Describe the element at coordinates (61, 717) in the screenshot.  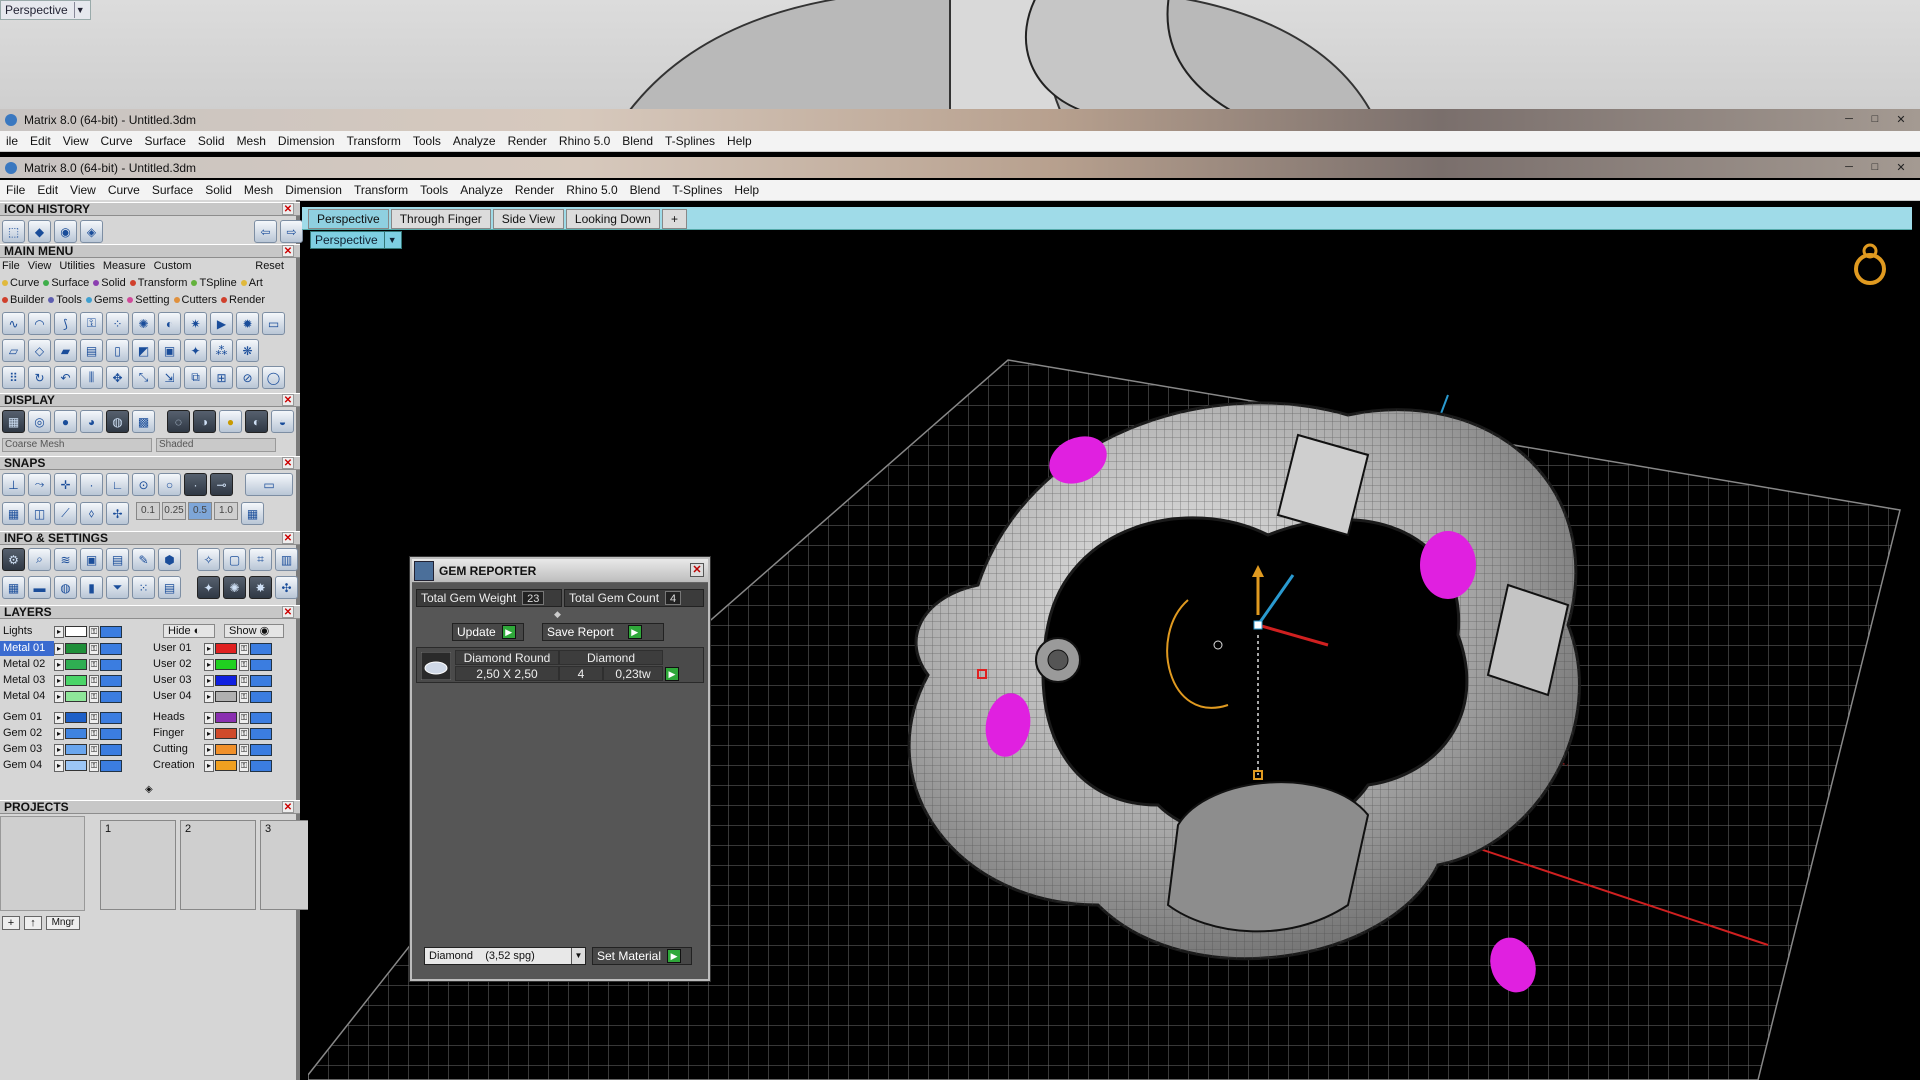
I see `layer-row: Gem 01 ▸ ⚿` at that location.